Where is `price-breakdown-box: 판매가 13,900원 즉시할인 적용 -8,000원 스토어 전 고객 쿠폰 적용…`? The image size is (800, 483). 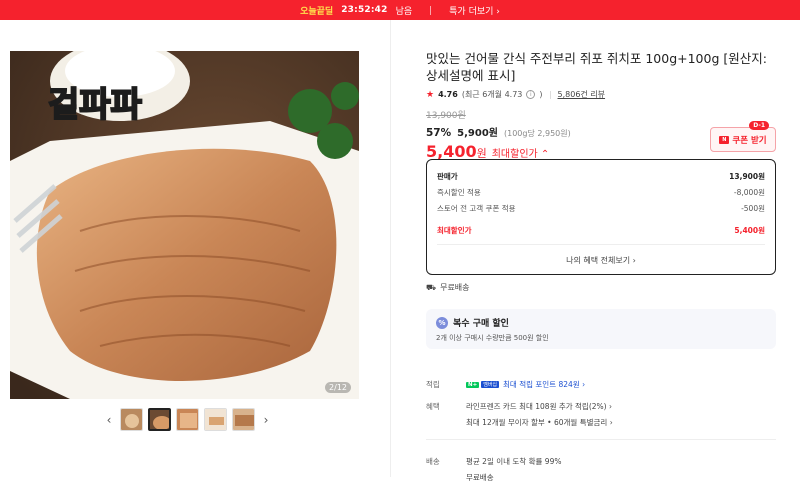
price-breakdown-box: 판매가 13,900원 즉시할인 적용 -8,000원 스토어 전 고객 쿠폰 적용… is located at coordinates (601, 217).